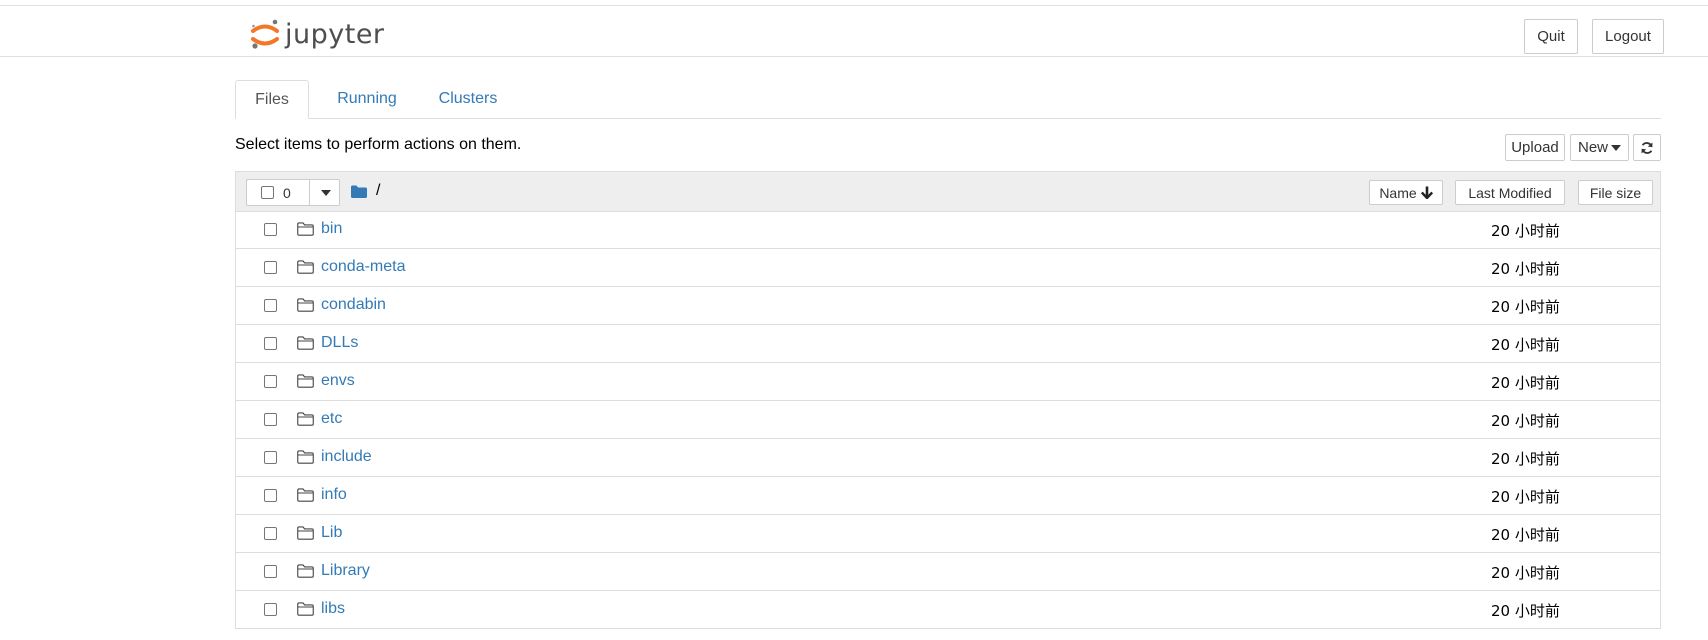  Describe the element at coordinates (339, 343) in the screenshot. I see `item-name-link: DLLs` at that location.